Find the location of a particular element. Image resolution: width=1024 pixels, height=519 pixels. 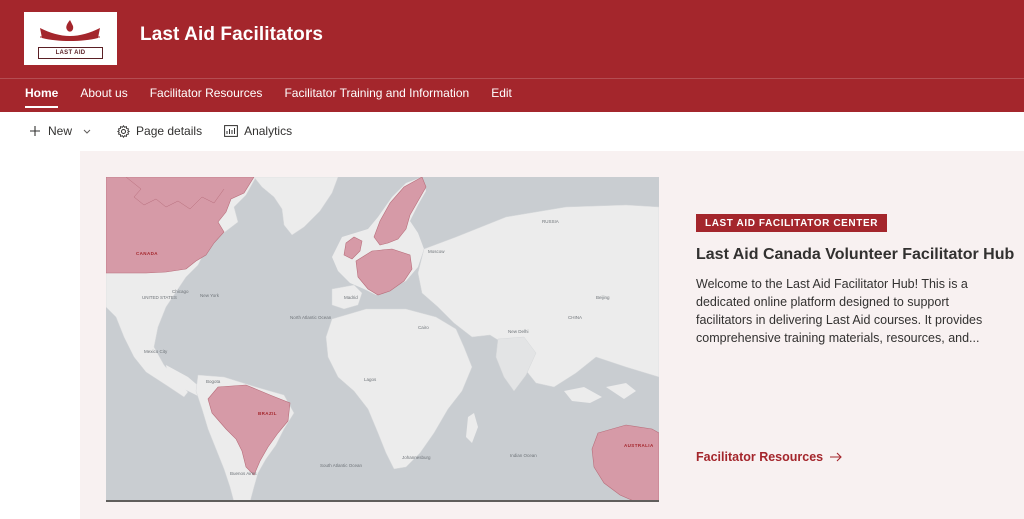

map-label-bogota: Bogota is located at coordinates (213, 381).